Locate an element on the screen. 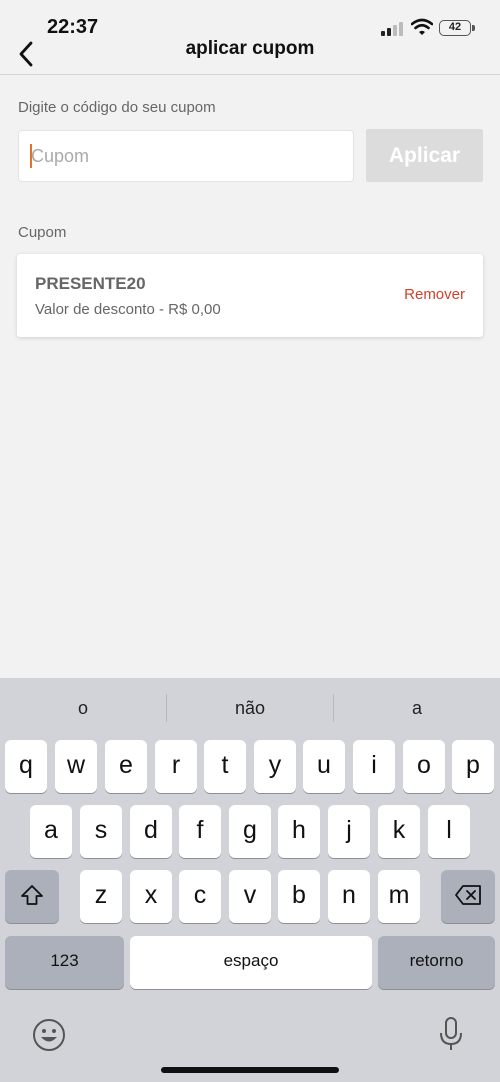 Image resolution: width=500 pixels, height=1082 pixels. key-f: f is located at coordinates (200, 831).